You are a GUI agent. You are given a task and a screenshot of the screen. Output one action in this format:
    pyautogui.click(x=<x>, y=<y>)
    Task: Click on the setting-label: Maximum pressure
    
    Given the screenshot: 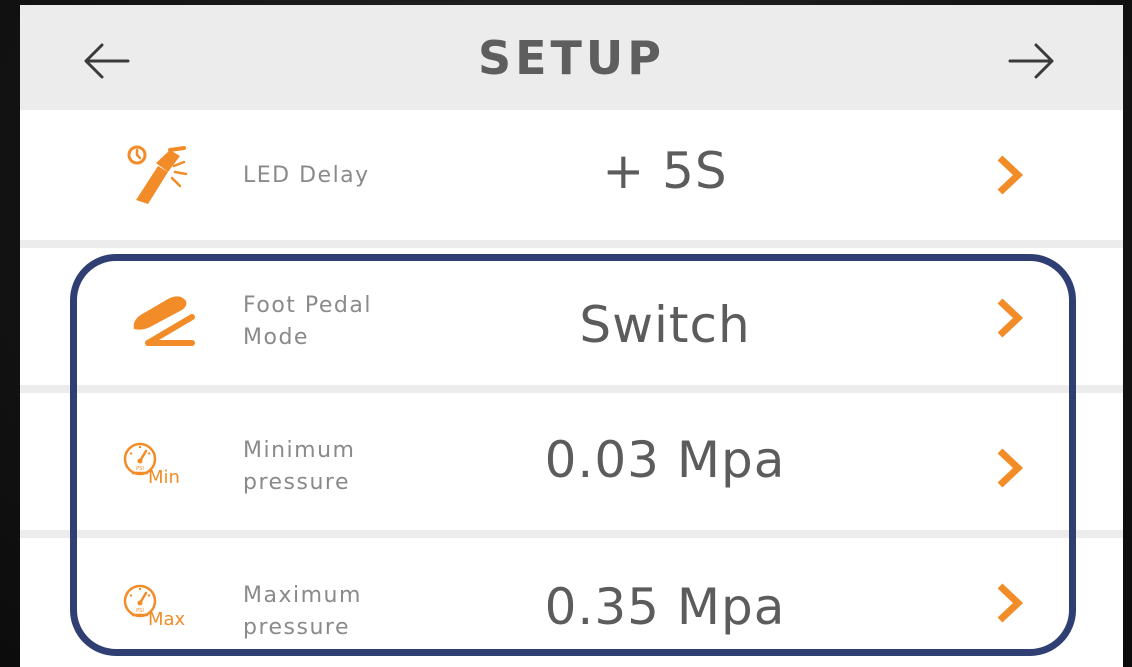 What is the action you would take?
    pyautogui.click(x=302, y=611)
    